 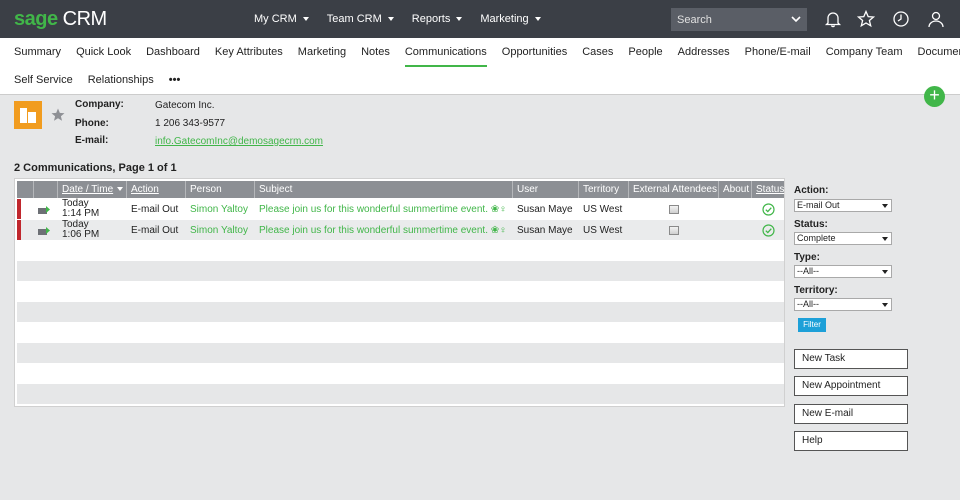 What do you see at coordinates (735, 189) in the screenshot?
I see `col-about: About` at bounding box center [735, 189].